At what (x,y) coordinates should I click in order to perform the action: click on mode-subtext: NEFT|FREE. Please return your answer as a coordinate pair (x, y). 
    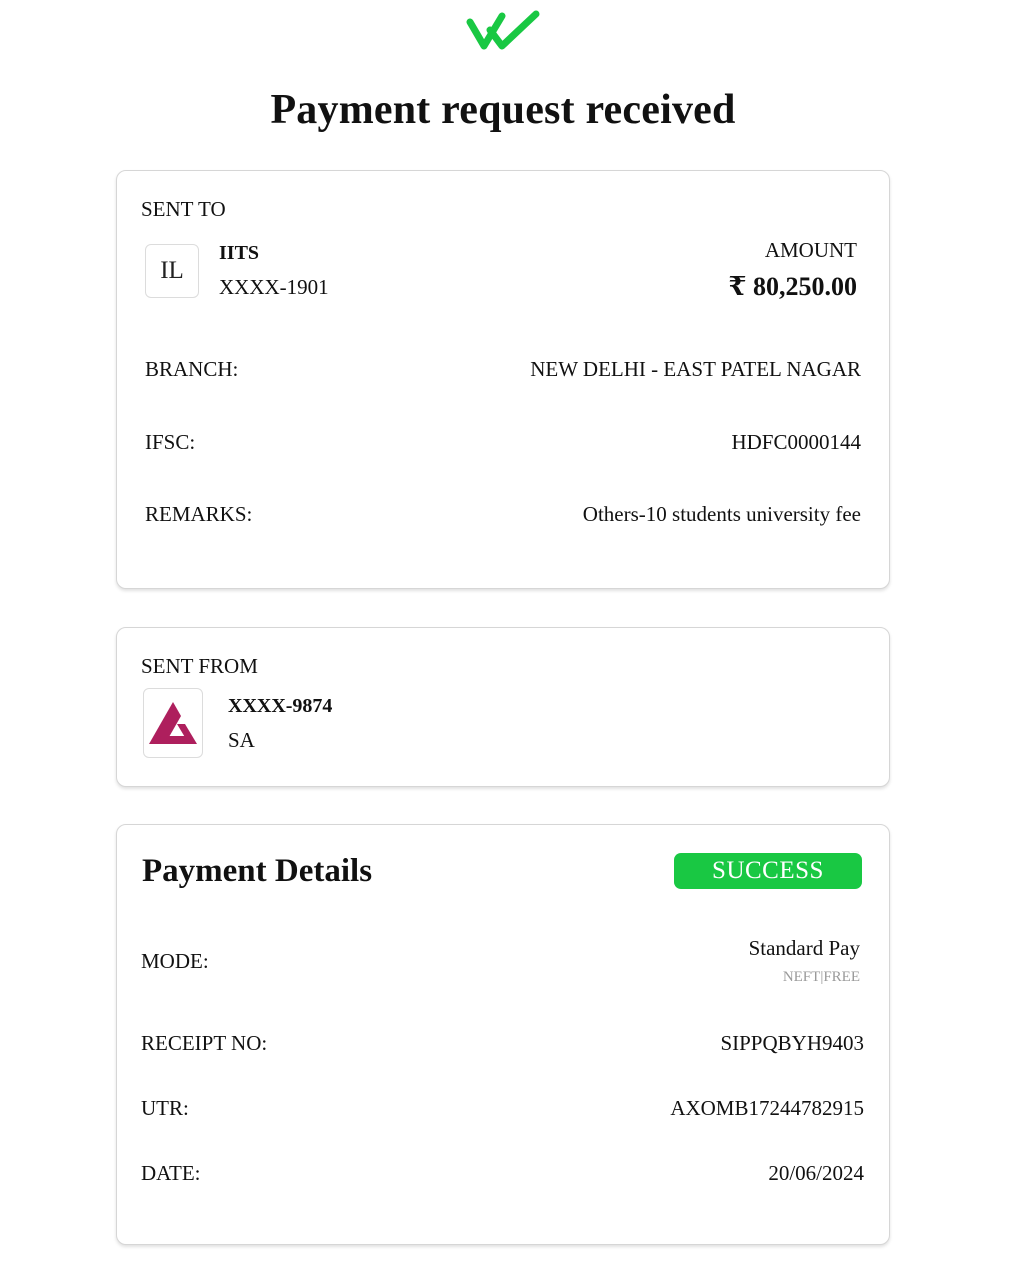
    Looking at the image, I should click on (821, 977).